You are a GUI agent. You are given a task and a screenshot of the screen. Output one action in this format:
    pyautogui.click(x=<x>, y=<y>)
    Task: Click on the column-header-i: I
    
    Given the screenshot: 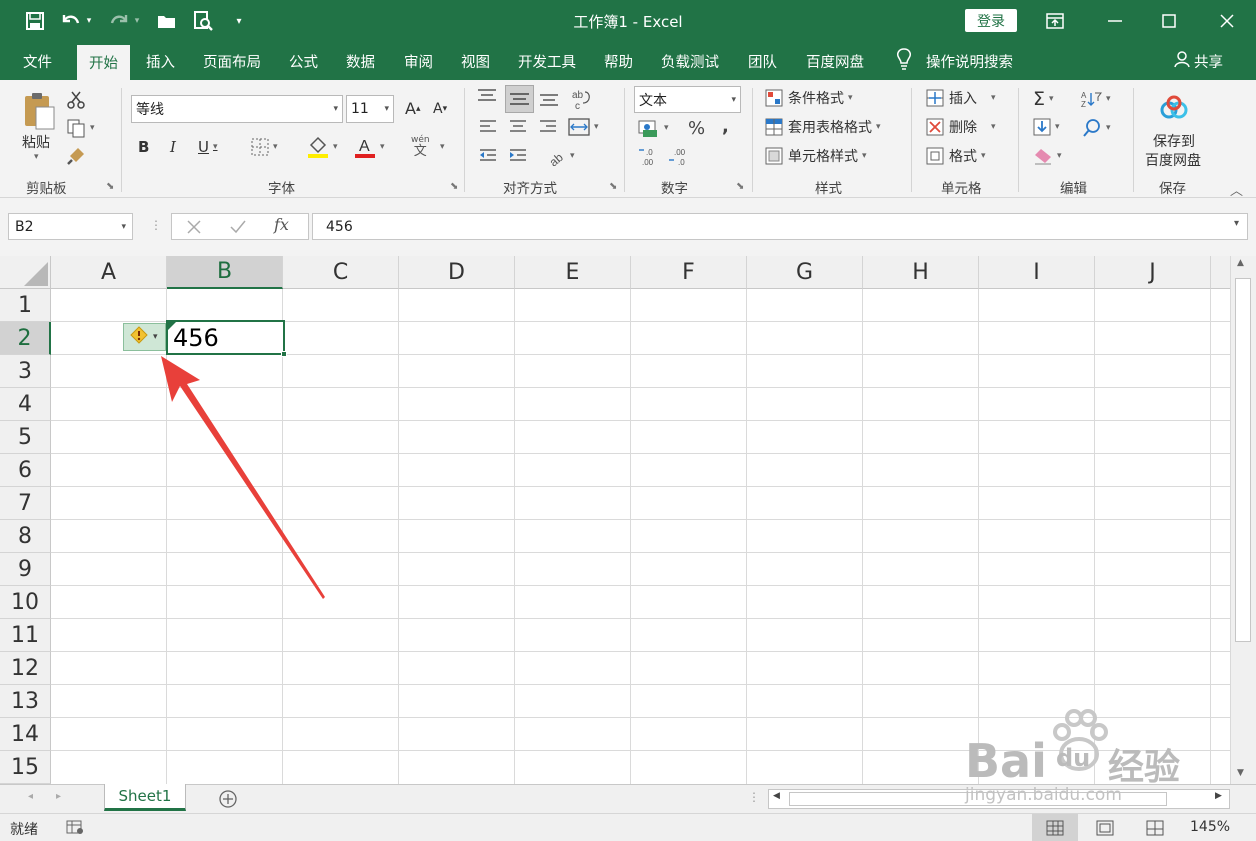 What is the action you would take?
    pyautogui.click(x=1037, y=272)
    